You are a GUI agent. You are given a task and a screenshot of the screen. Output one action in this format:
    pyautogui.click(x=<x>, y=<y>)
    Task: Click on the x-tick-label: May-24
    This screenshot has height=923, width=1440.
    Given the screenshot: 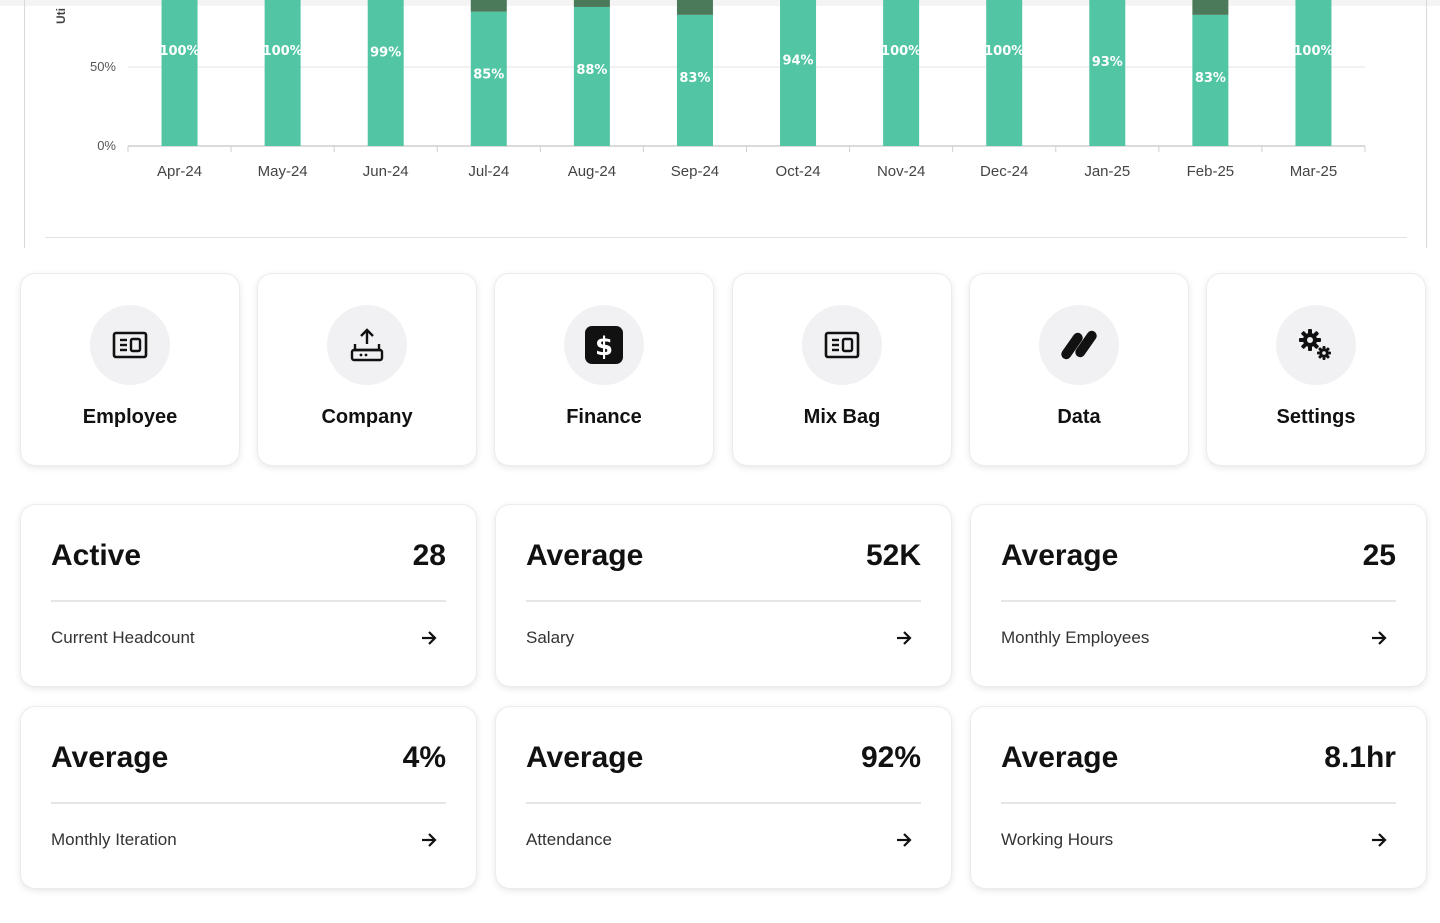 What is the action you would take?
    pyautogui.click(x=283, y=171)
    